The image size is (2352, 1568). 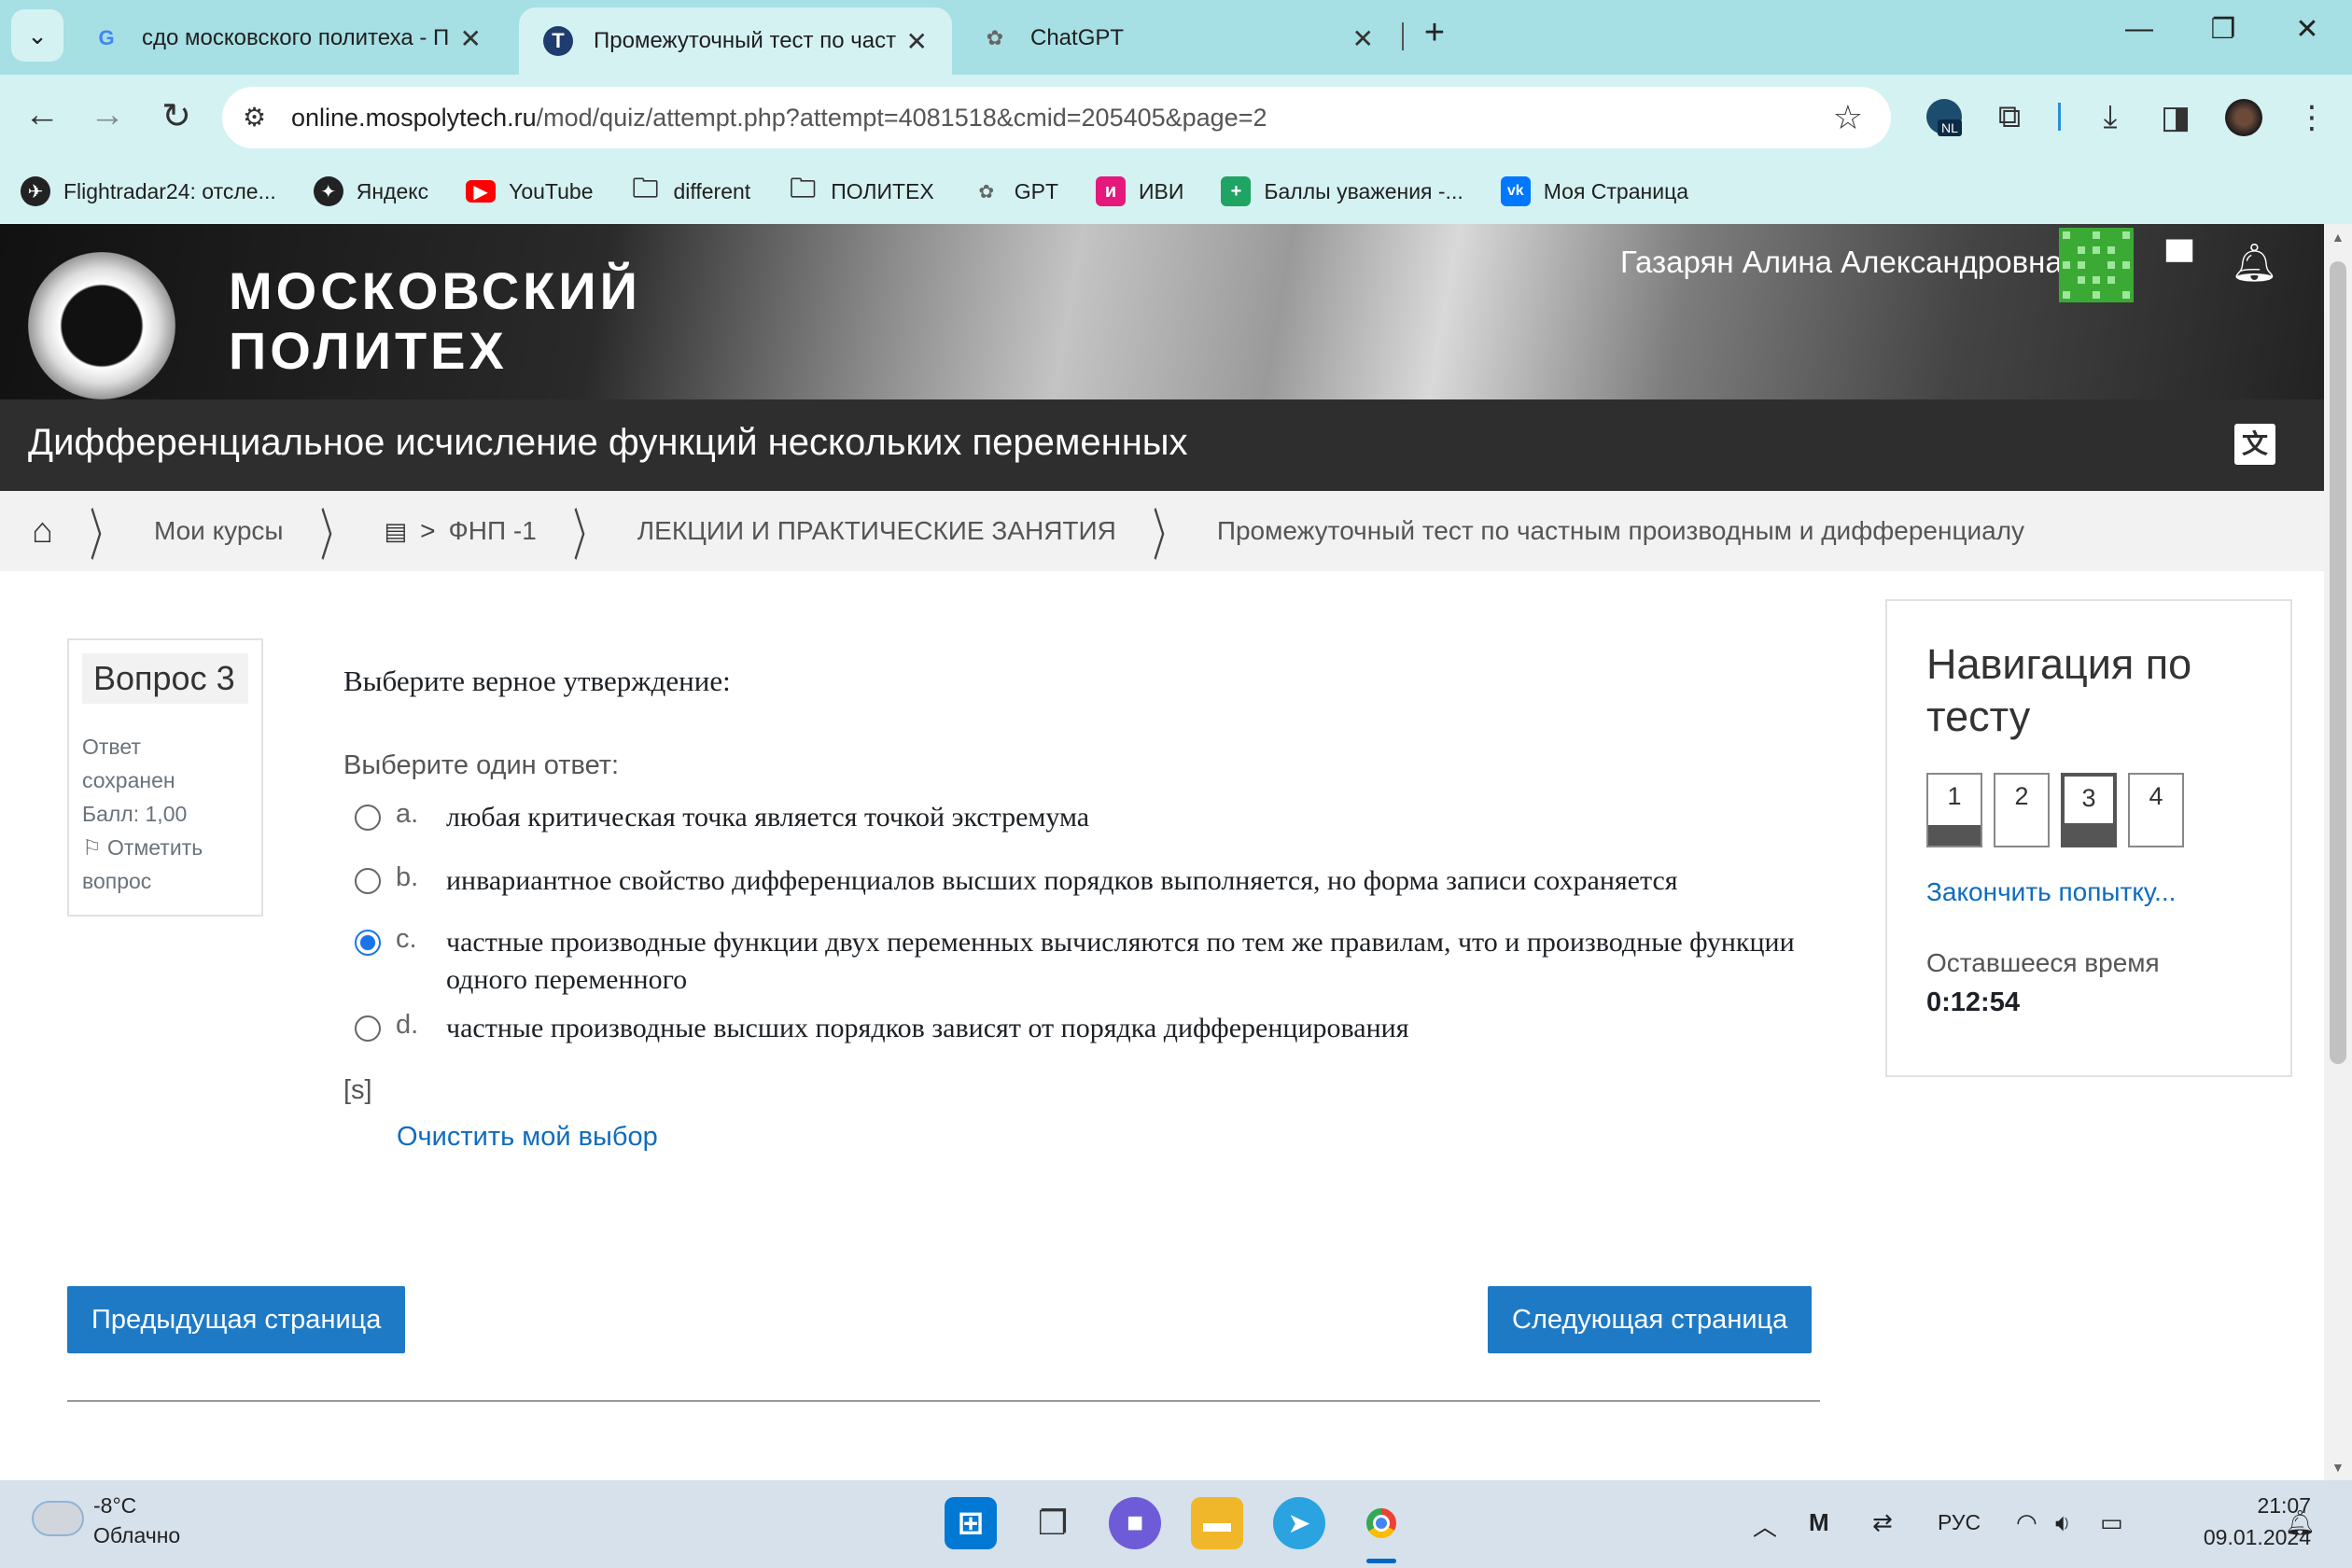 I want to click on radio-a, so click(x=368, y=818).